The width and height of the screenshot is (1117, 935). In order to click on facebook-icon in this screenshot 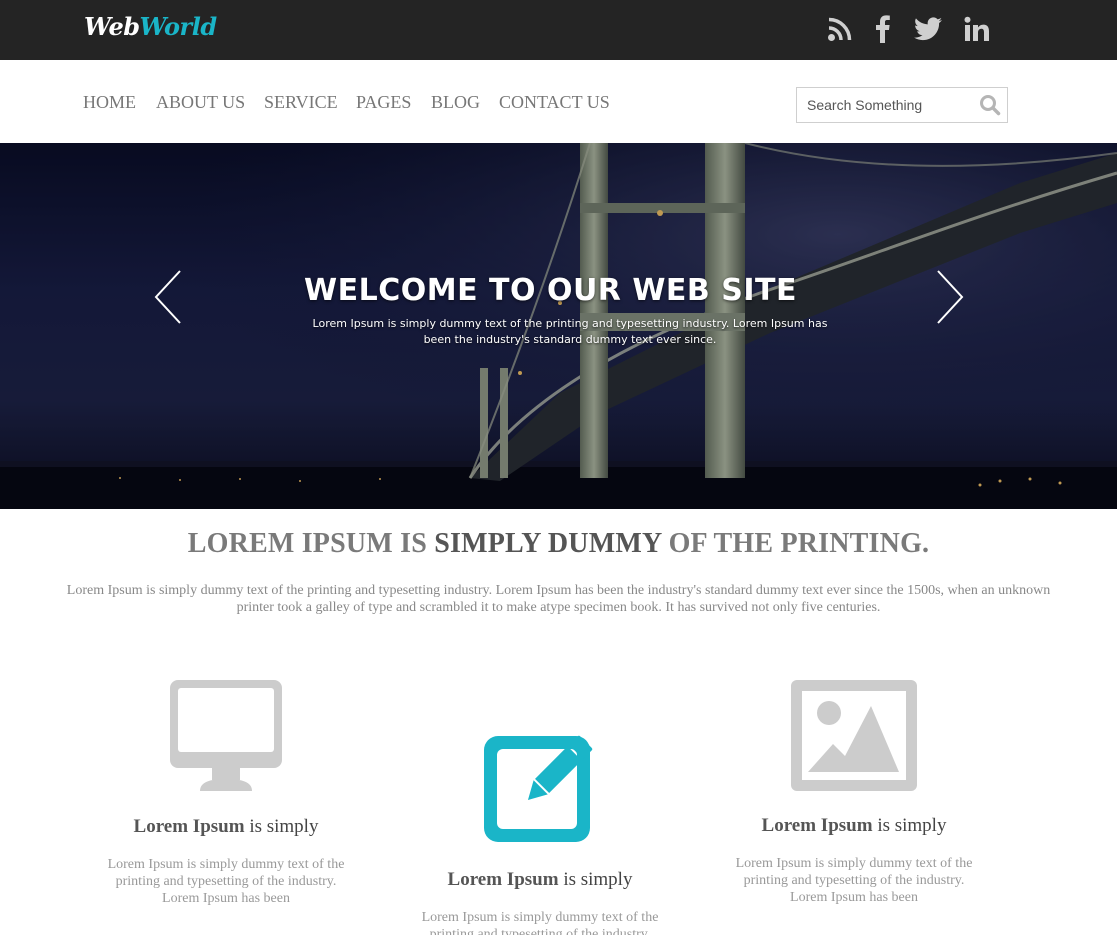, I will do `click(883, 29)`.